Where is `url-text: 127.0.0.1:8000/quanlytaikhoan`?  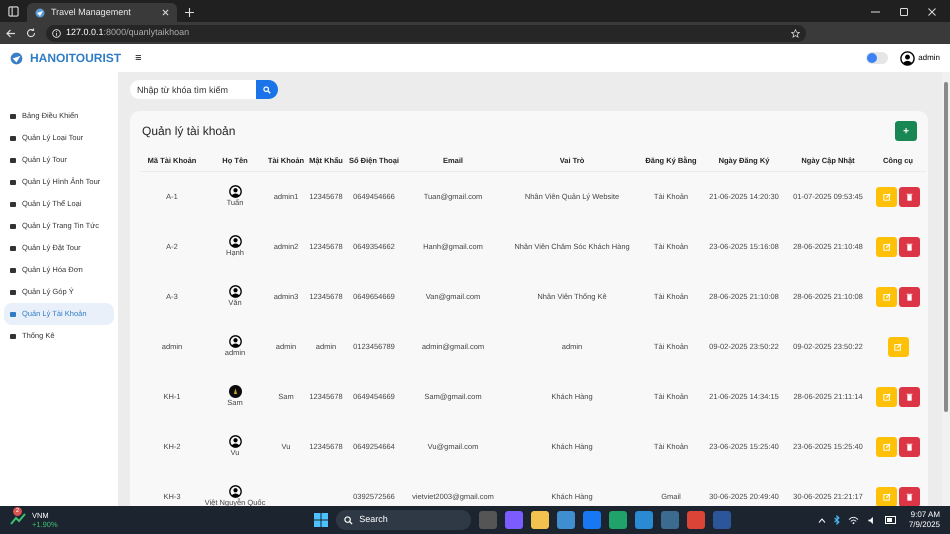 url-text: 127.0.0.1:8000/quanlytaikhoan is located at coordinates (128, 33).